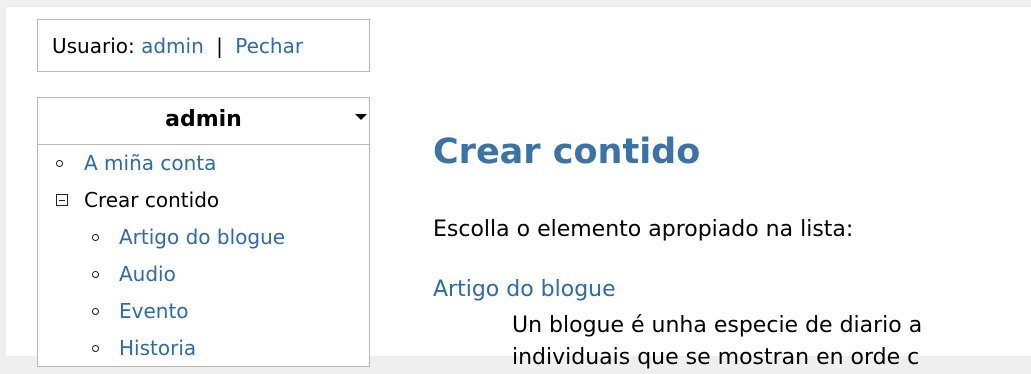 This screenshot has width=1031, height=374. What do you see at coordinates (643, 229) in the screenshot?
I see `intro-text: Escolla o elemento apropiado na lista:` at bounding box center [643, 229].